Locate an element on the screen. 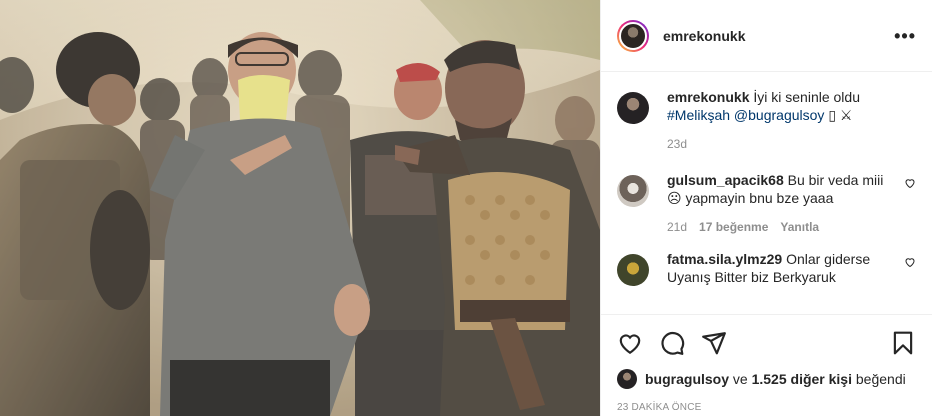  more-horizontal-icon: ••• is located at coordinates (905, 36).